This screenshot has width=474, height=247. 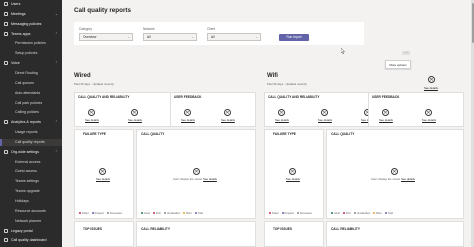 I want to click on sidebar-item-direct-routing: Direct Routing, so click(x=31, y=73).